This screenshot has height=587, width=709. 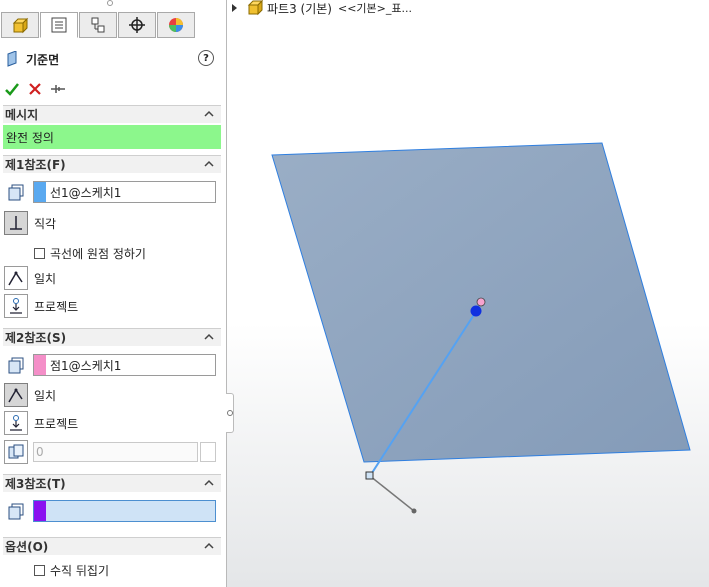 What do you see at coordinates (36, 338) in the screenshot?
I see `section-second-reference-title: 제2참조(S)` at bounding box center [36, 338].